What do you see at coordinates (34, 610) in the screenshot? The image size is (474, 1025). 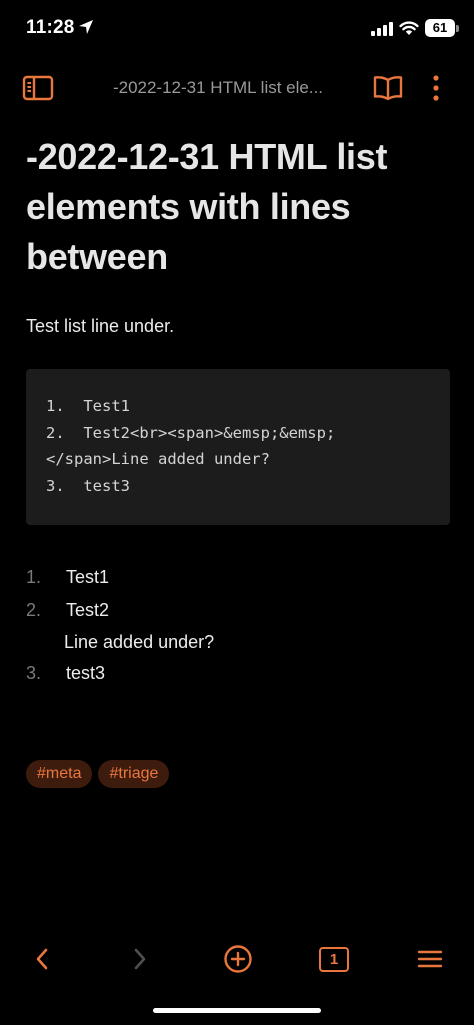 I see `list-number: 2.` at bounding box center [34, 610].